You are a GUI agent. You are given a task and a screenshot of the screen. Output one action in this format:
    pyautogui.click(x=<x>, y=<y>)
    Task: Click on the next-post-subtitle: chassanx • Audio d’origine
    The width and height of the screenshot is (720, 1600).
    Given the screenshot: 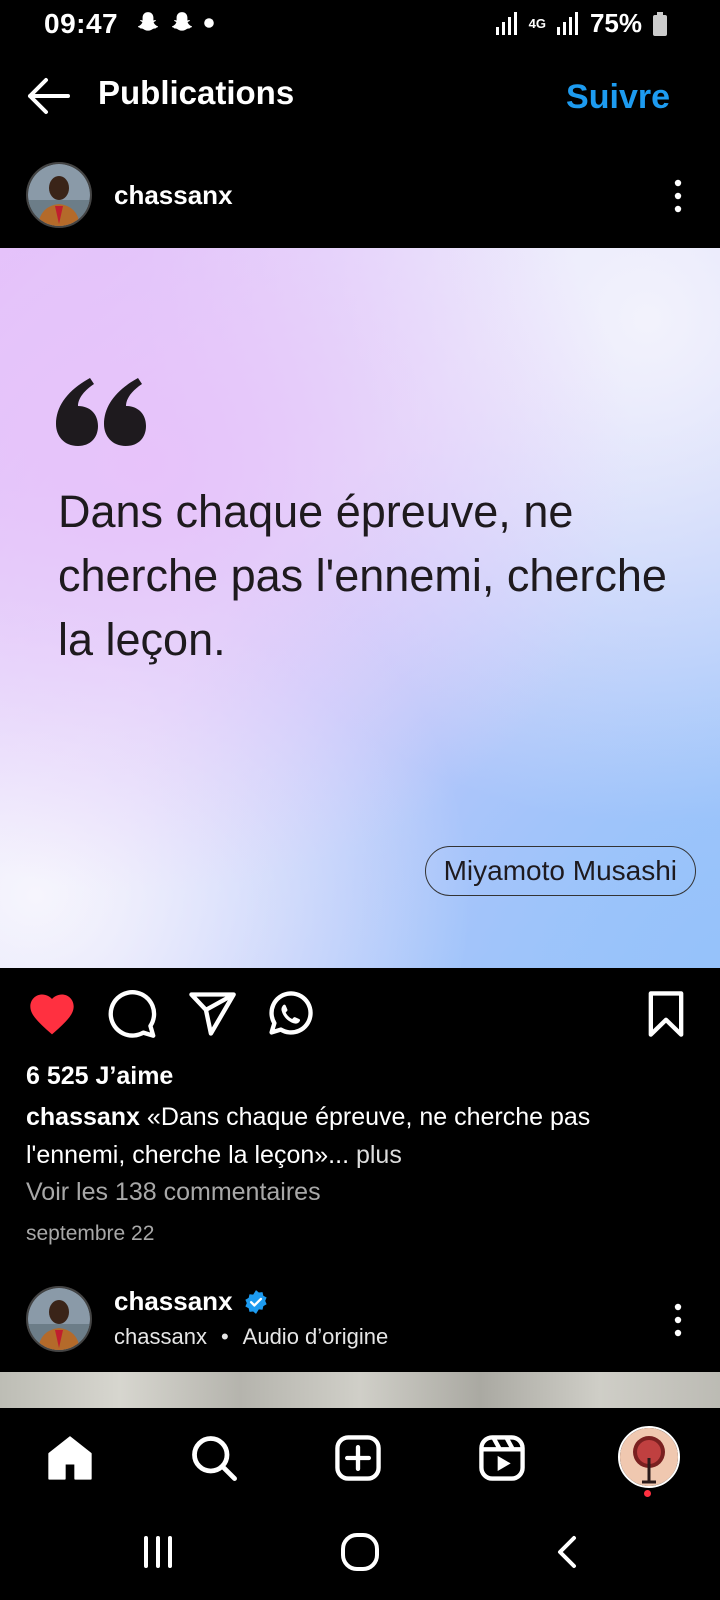 What is the action you would take?
    pyautogui.click(x=251, y=1337)
    